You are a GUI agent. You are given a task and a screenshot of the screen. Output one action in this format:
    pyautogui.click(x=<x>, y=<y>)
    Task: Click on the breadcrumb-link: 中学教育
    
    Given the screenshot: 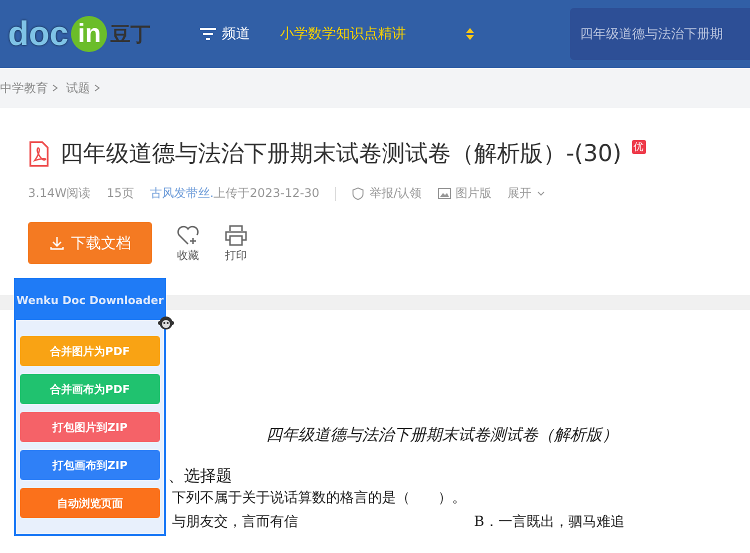 What is the action you would take?
    pyautogui.click(x=24, y=88)
    